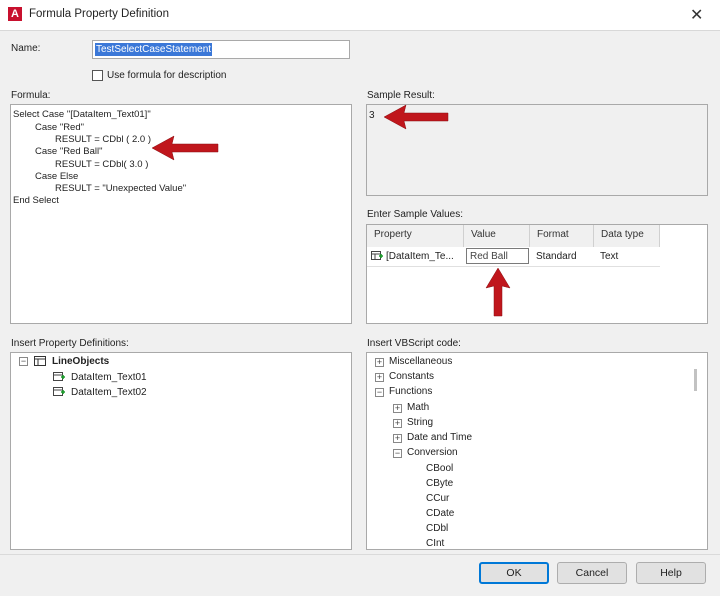 Image resolution: width=720 pixels, height=596 pixels. I want to click on insert-vbscript-label: Insert VBScript code:, so click(414, 343).